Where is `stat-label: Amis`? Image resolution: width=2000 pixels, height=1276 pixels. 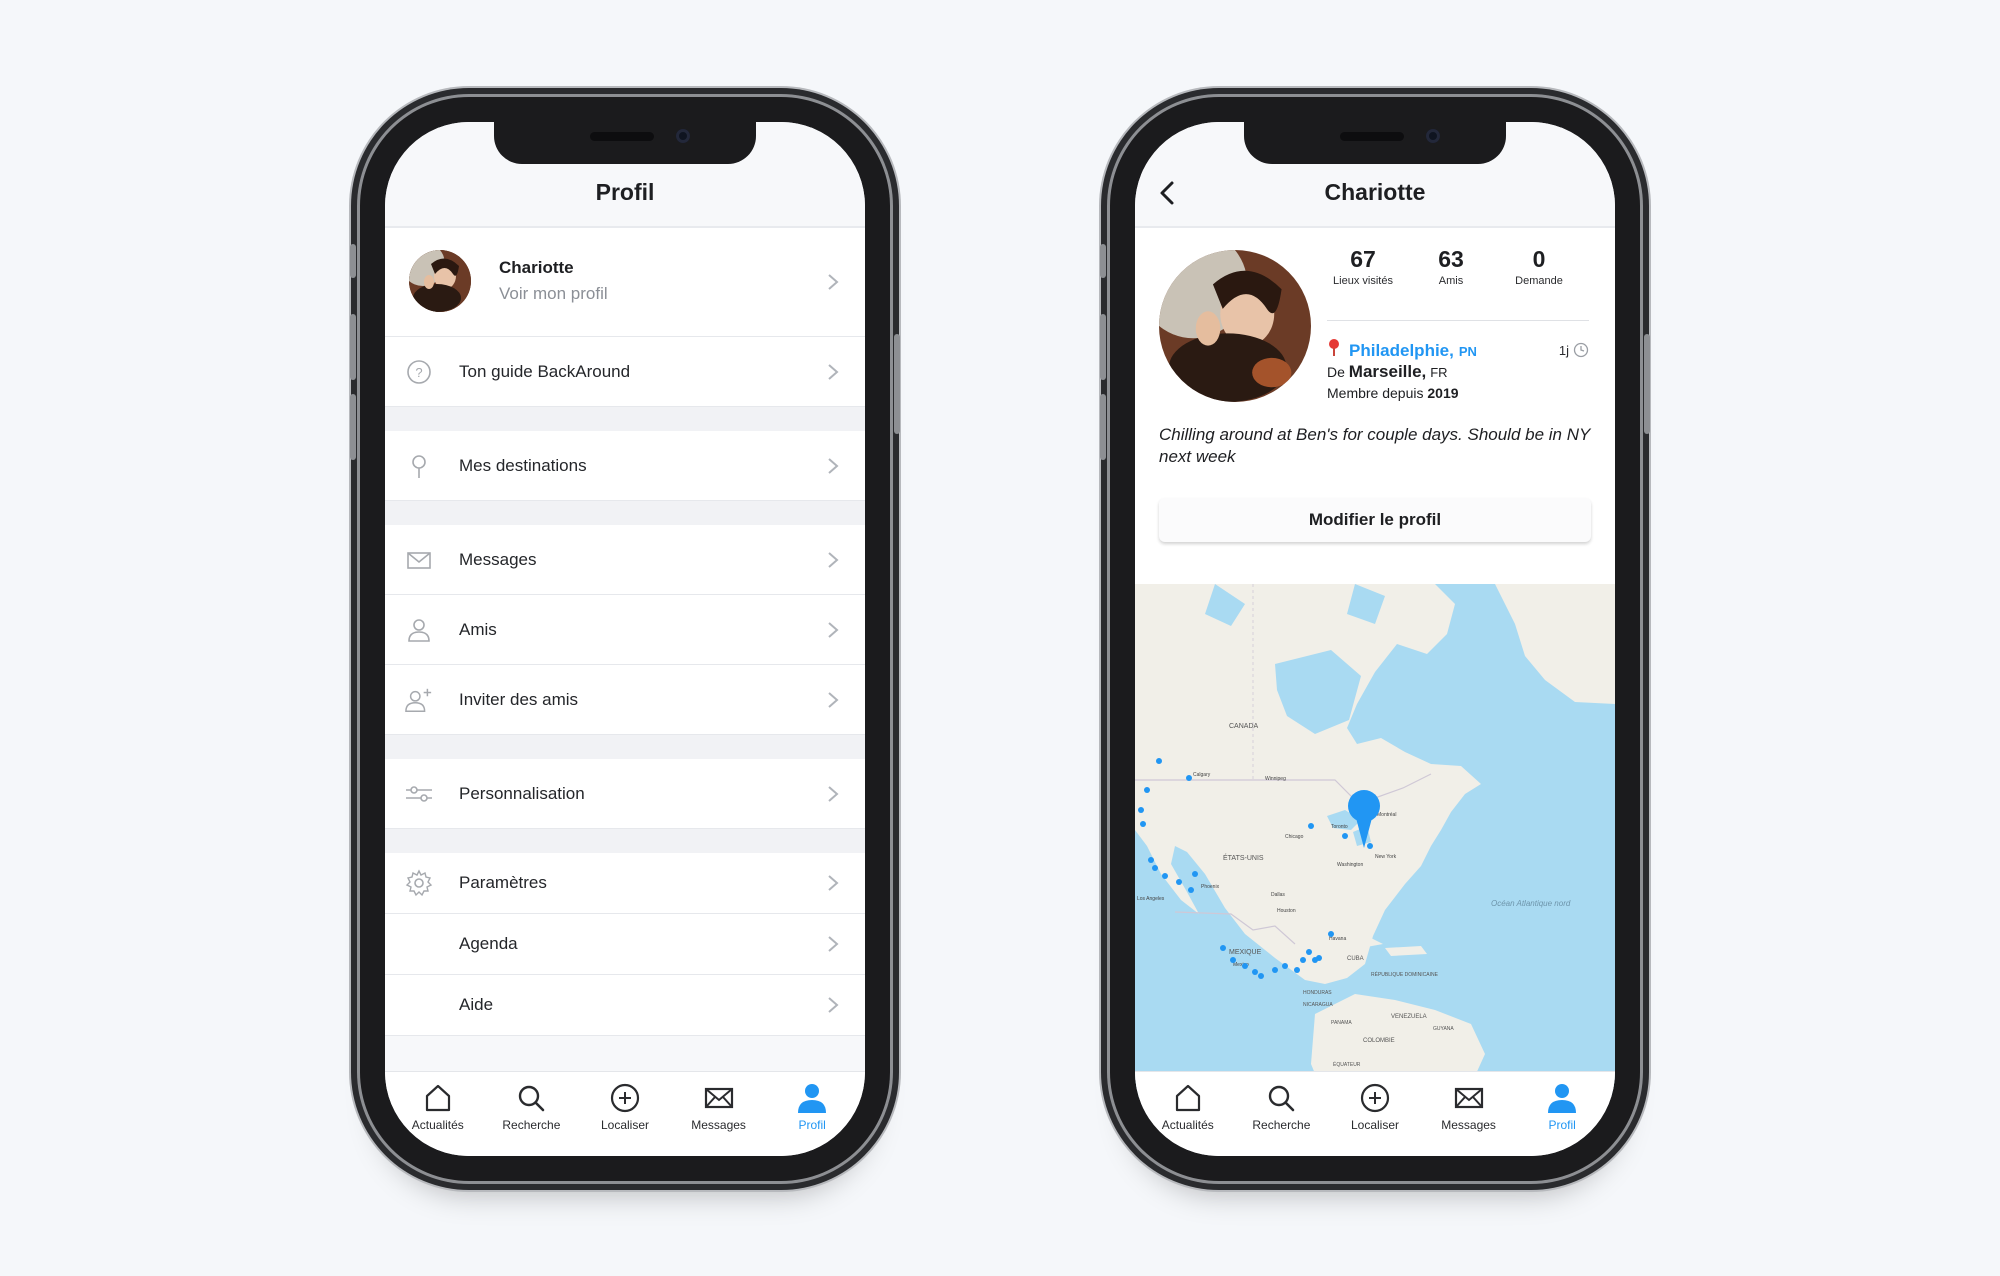
stat-label: Amis is located at coordinates (1451, 281).